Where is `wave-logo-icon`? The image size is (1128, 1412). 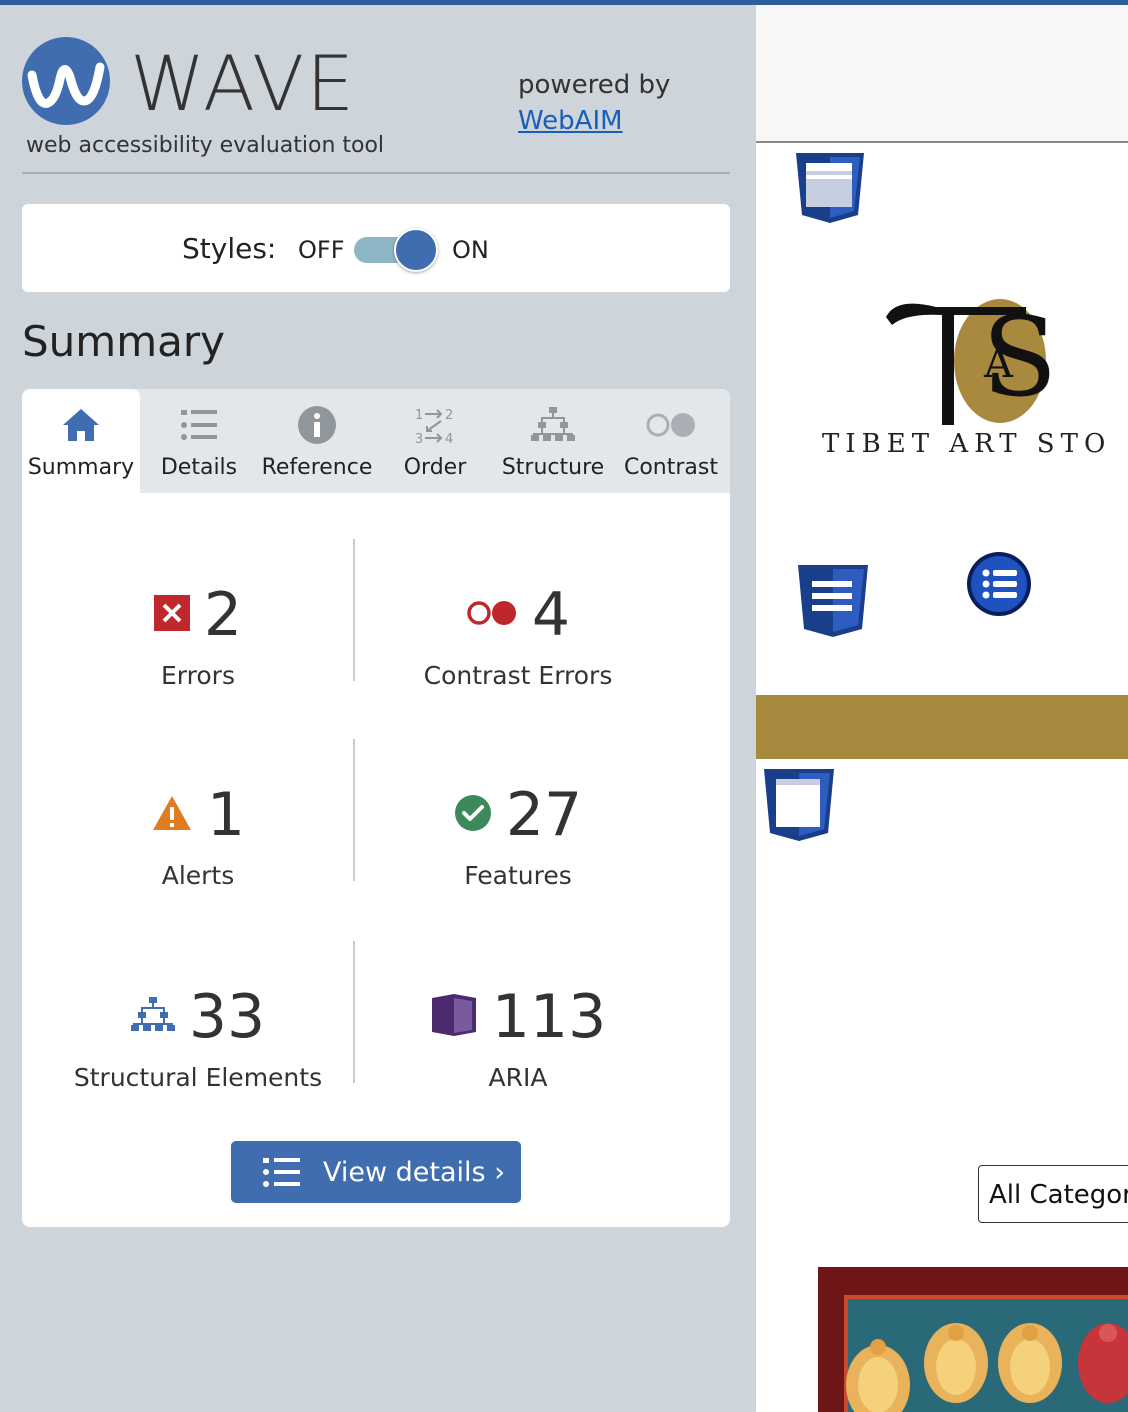 wave-logo-icon is located at coordinates (66, 81).